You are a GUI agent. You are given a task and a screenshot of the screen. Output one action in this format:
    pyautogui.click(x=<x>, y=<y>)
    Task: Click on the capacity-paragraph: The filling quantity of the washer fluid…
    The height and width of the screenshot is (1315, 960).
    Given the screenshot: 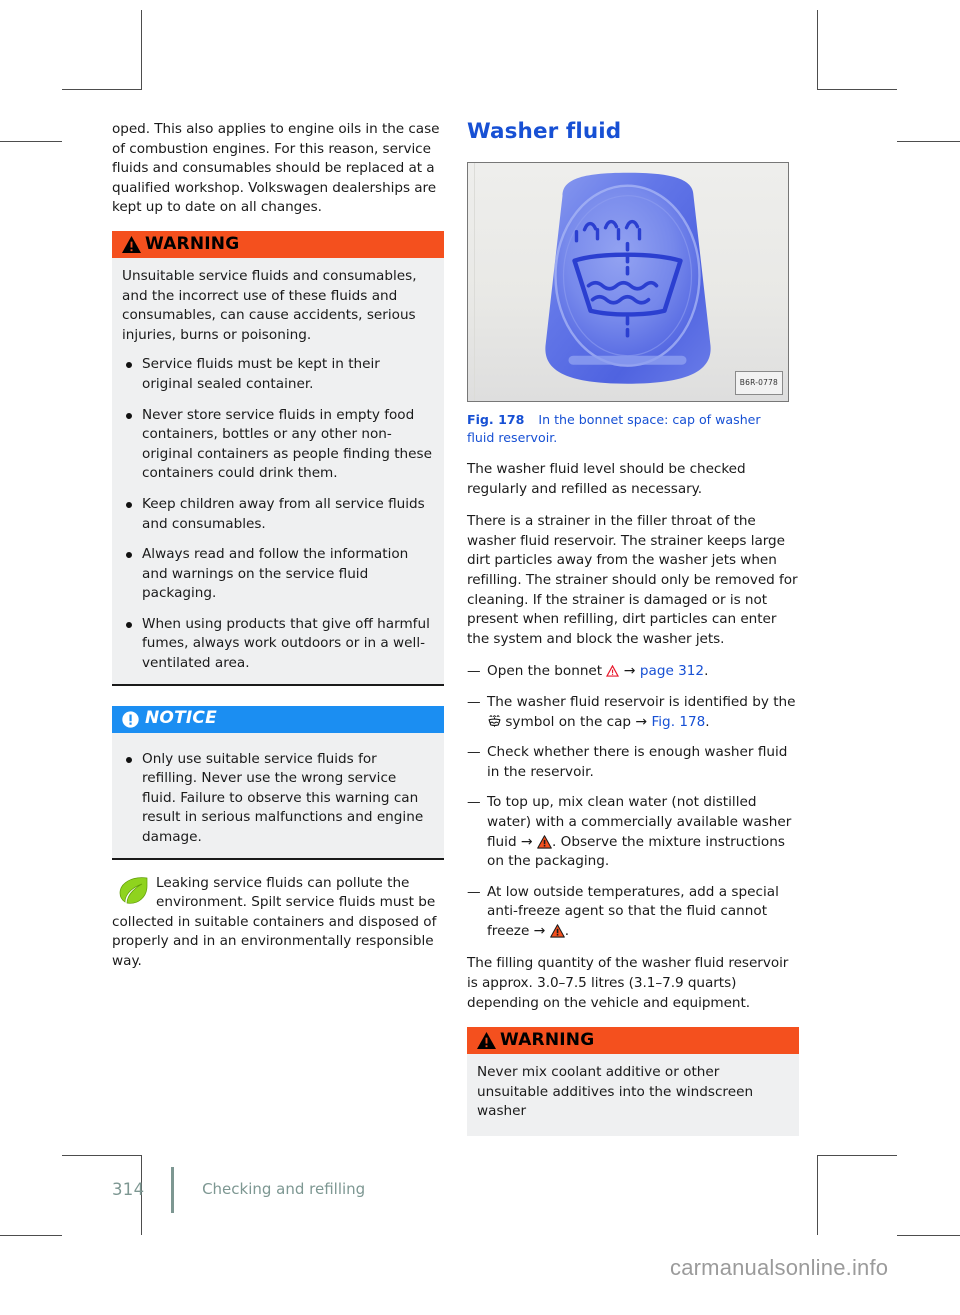 What is the action you would take?
    pyautogui.click(x=628, y=983)
    